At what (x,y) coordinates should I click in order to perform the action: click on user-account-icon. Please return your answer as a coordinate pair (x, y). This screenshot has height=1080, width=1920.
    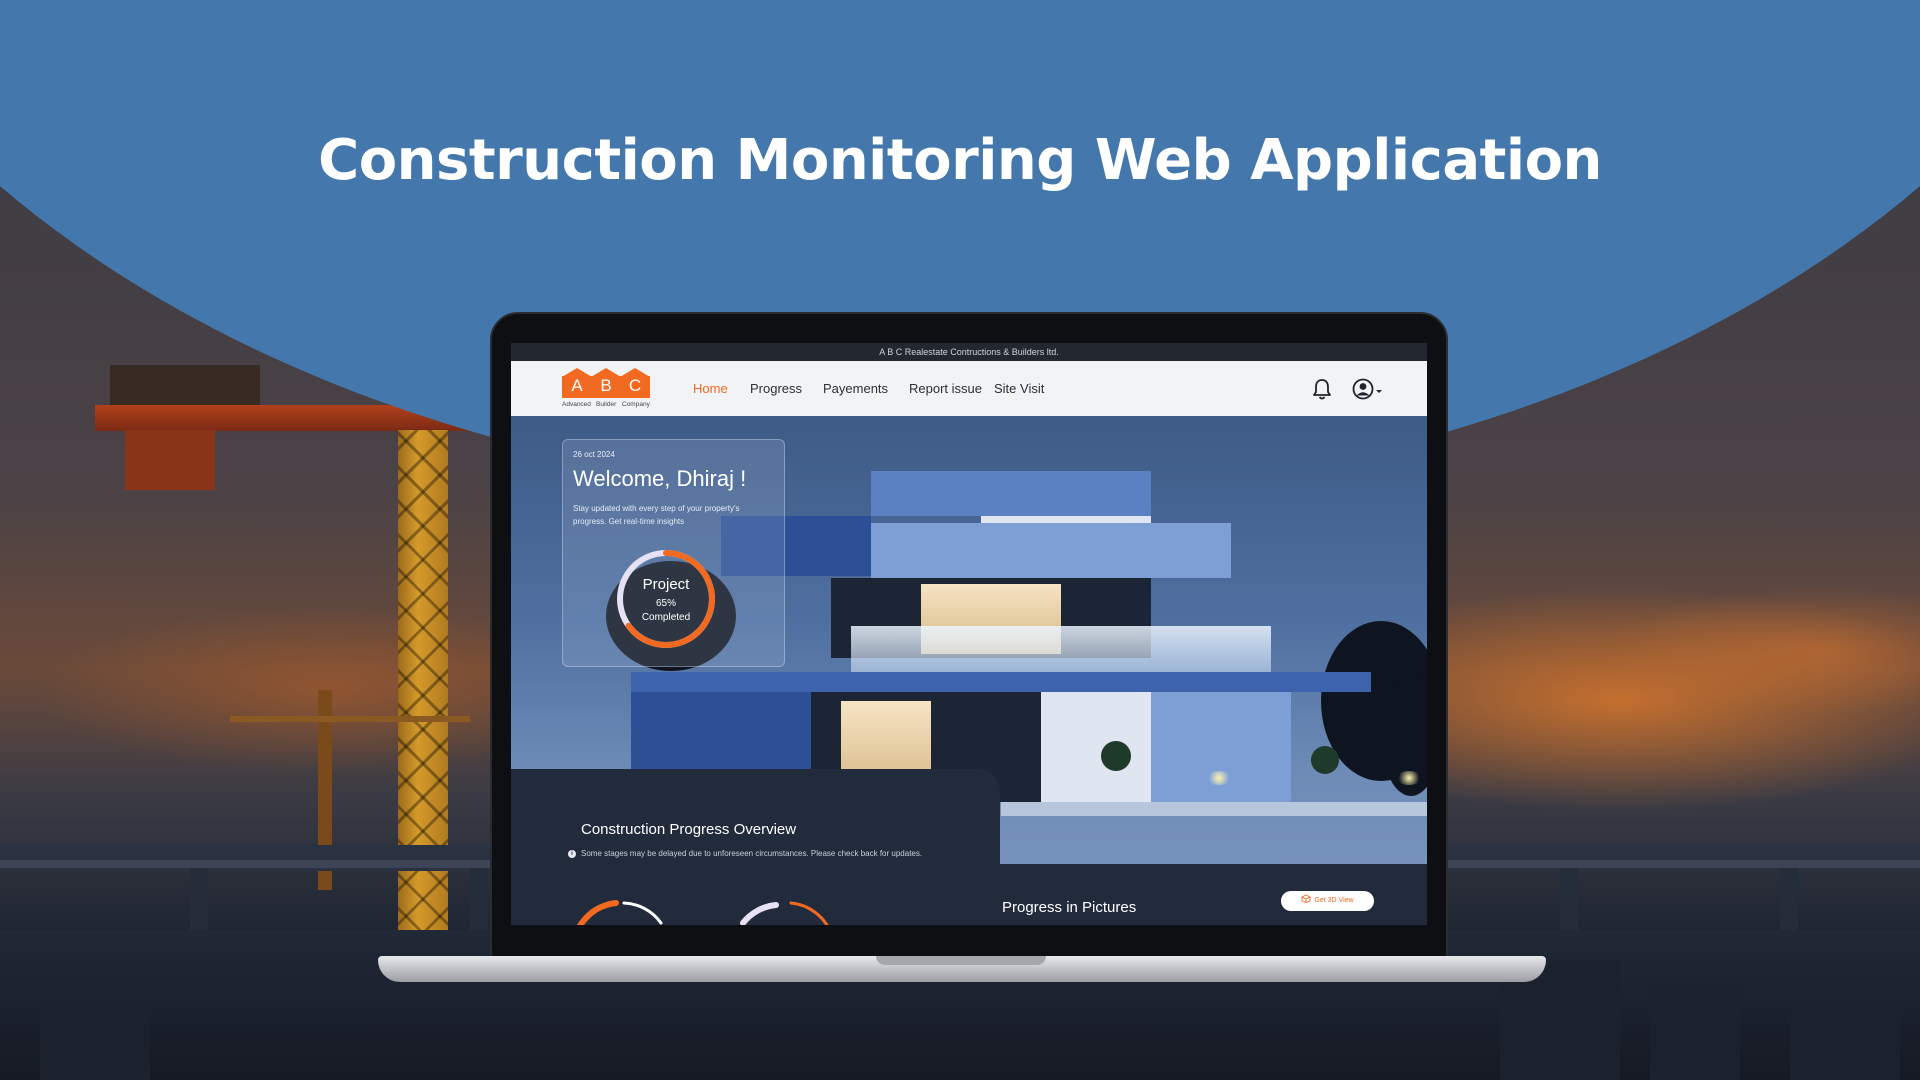
    Looking at the image, I should click on (1368, 389).